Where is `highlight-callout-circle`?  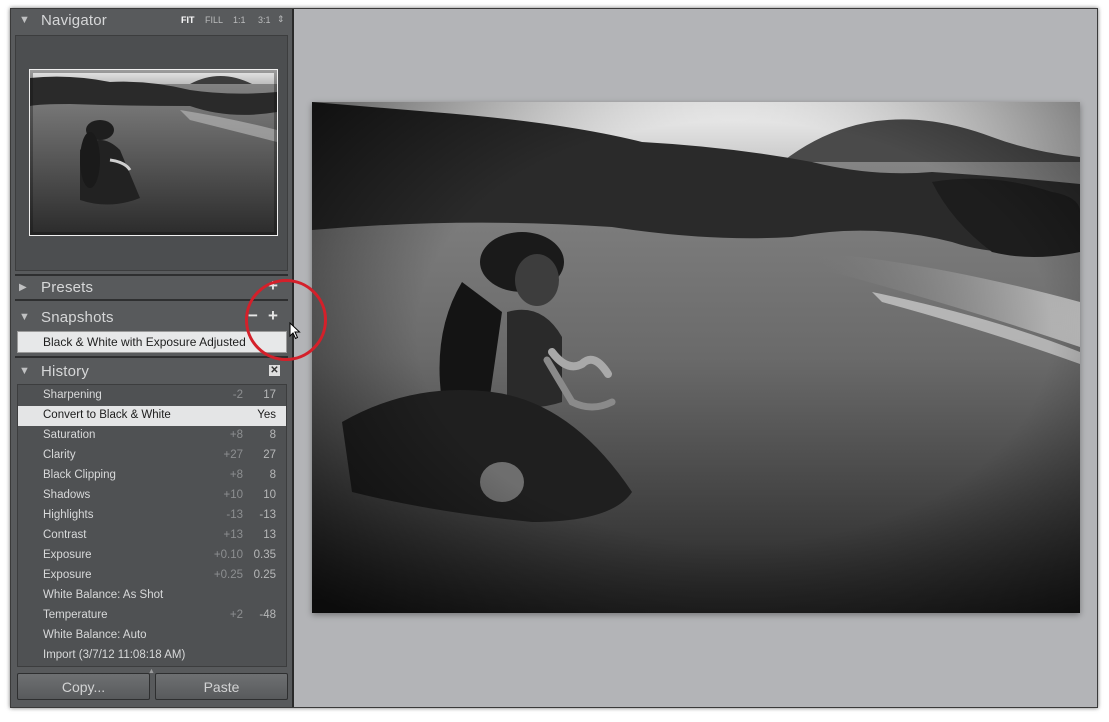
highlight-callout-circle is located at coordinates (286, 320).